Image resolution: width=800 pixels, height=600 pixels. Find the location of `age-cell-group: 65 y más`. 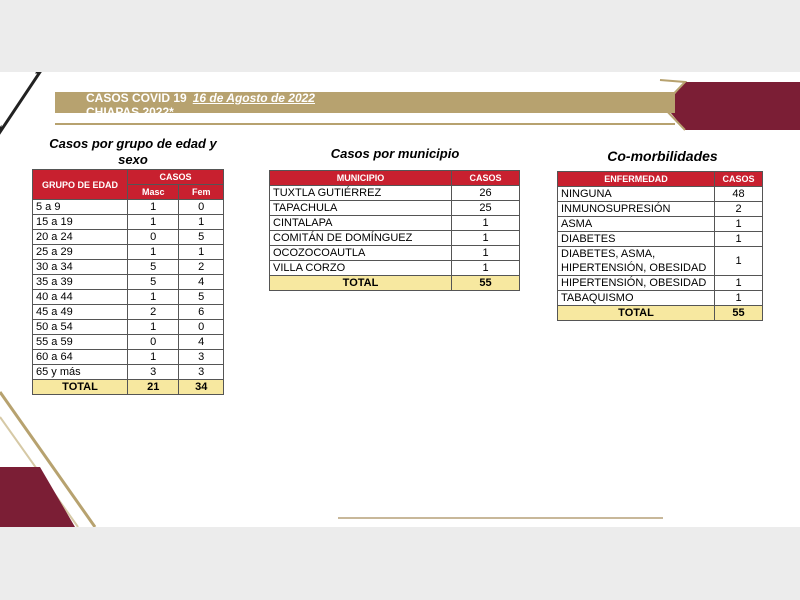

age-cell-group: 65 y más is located at coordinates (80, 372).